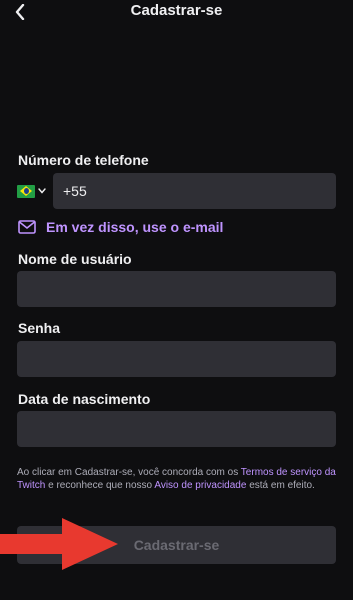 Image resolution: width=353 pixels, height=600 pixels. Describe the element at coordinates (194, 191) in the screenshot. I see `phone-input: +55` at that location.